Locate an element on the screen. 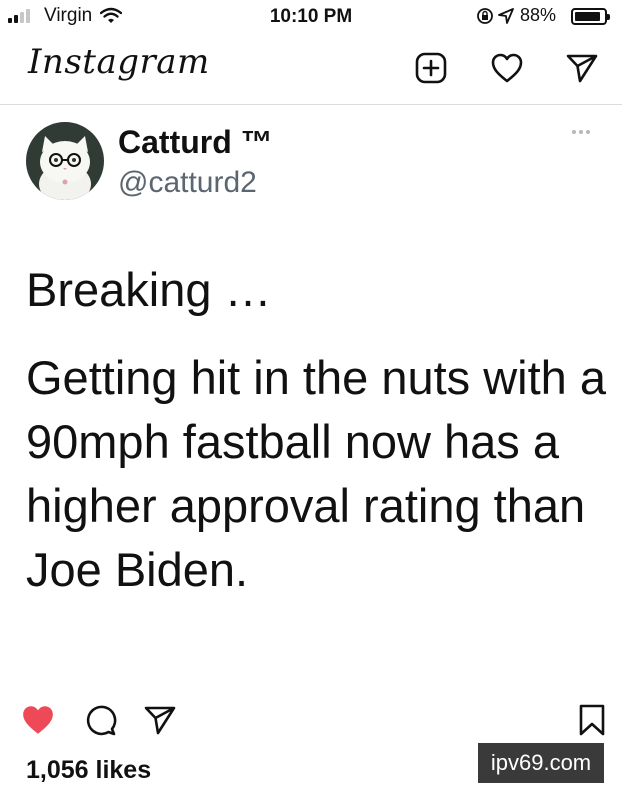 This screenshot has width=622, height=800. comment-icon is located at coordinates (101, 720).